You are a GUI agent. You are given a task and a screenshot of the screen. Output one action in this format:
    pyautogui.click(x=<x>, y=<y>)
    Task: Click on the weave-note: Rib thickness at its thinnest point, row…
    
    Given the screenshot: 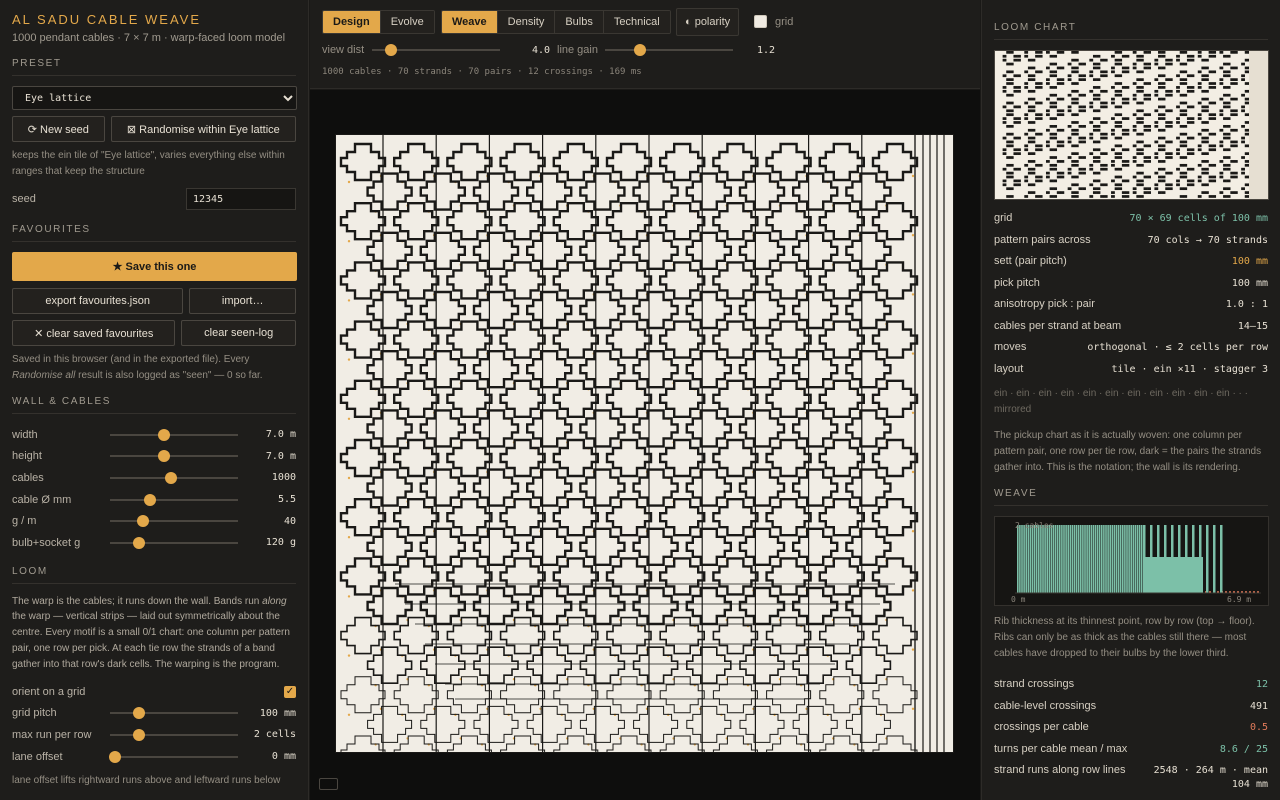 What is the action you would take?
    pyautogui.click(x=1124, y=637)
    